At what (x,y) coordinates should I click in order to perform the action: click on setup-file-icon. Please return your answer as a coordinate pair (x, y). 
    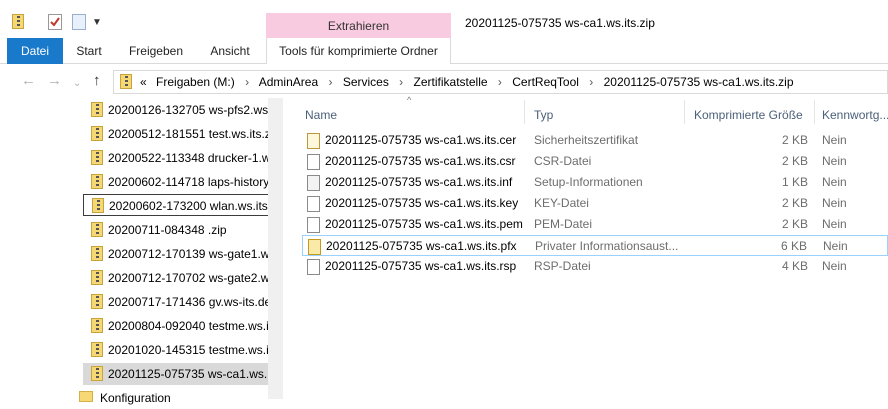
    Looking at the image, I should click on (313, 183).